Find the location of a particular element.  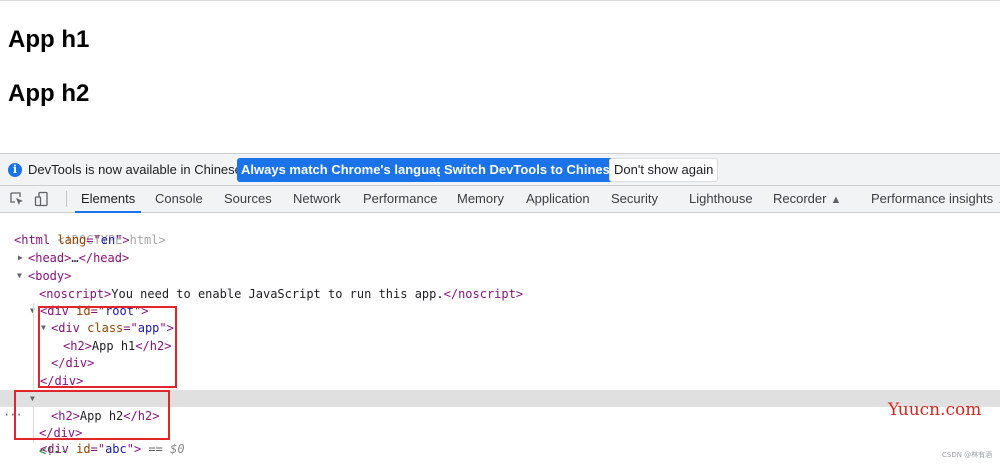

infobar-message: DevTools is now available in Chinese! is located at coordinates (137, 169).